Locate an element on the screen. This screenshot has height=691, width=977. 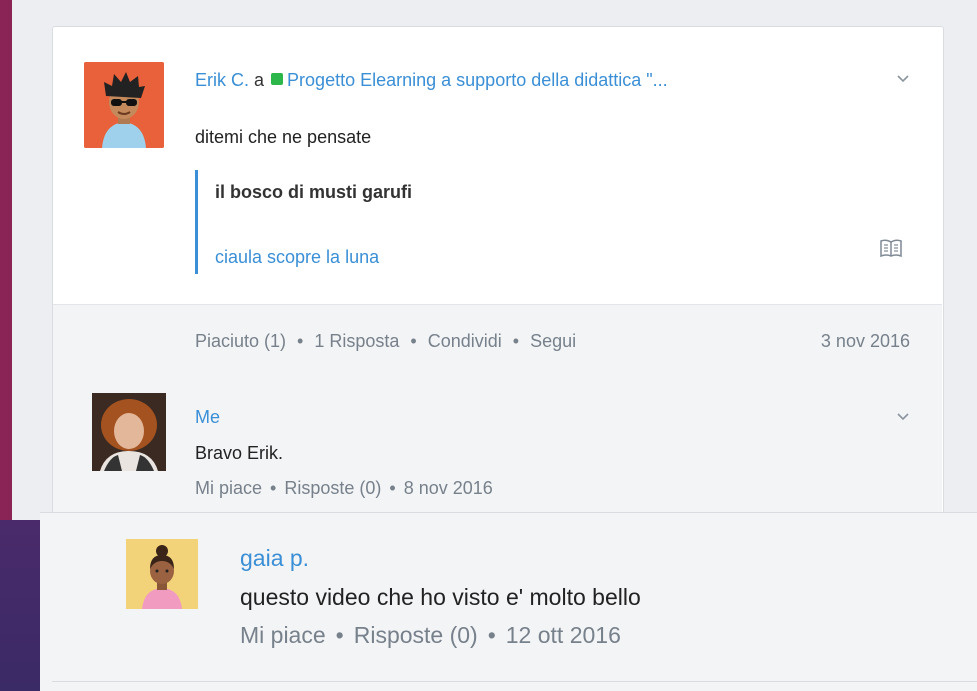
reply-action: 1 Risposta is located at coordinates (356, 341).